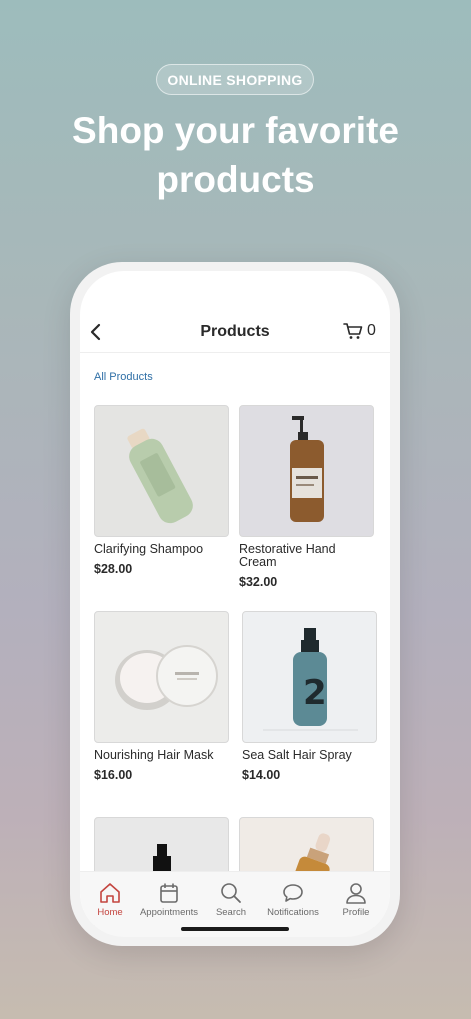  I want to click on tab-profile: Profile, so click(355, 900).